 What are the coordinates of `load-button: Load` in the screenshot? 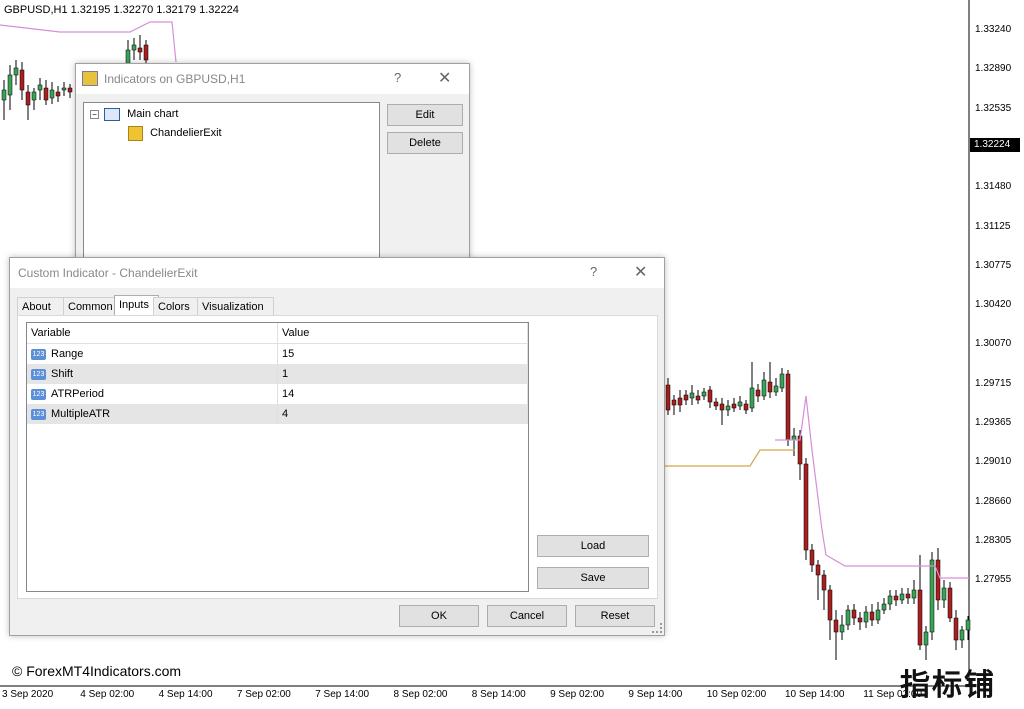 It's located at (593, 546).